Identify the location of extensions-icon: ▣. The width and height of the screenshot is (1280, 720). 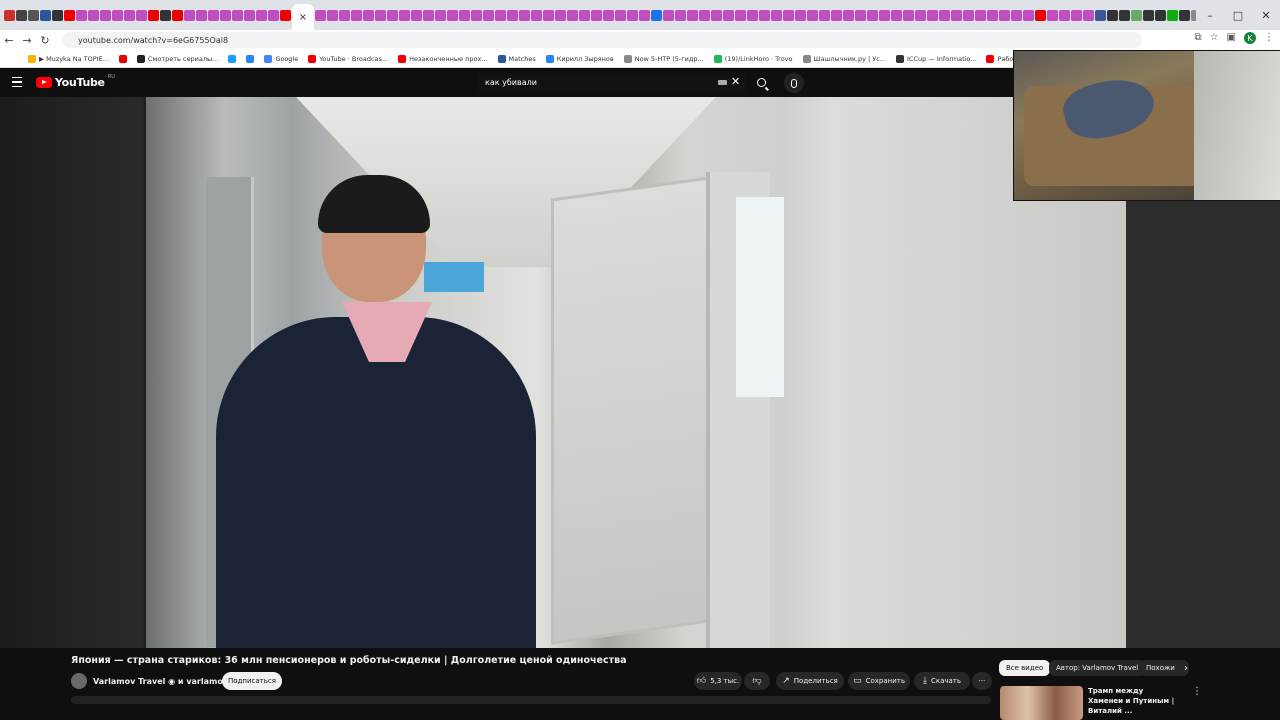
(1231, 38).